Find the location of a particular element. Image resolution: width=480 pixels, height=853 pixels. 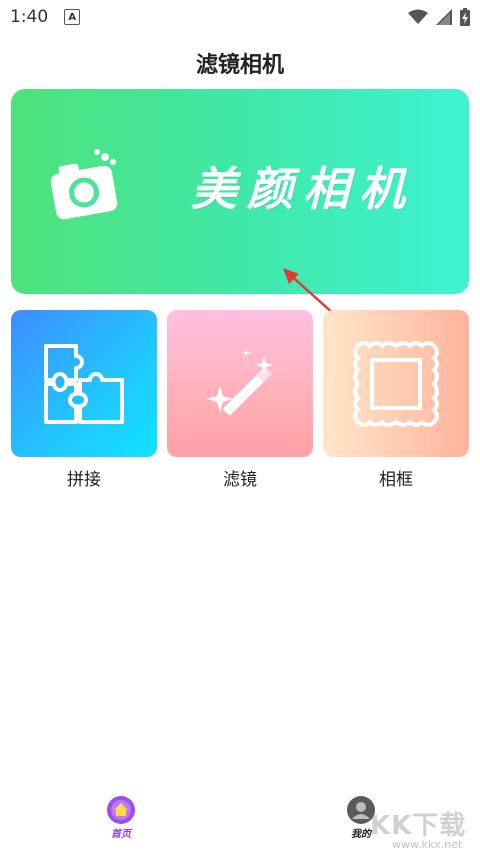

notification-a-icon: A is located at coordinates (72, 17).